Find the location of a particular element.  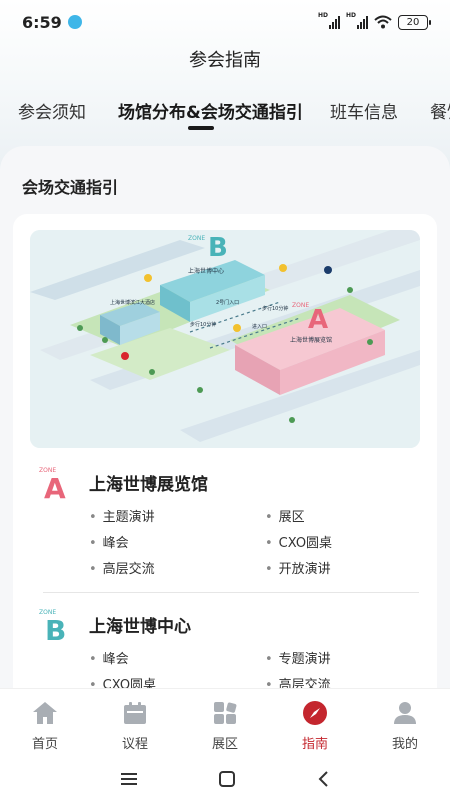

tabbar-item-exhibition: 展区 is located at coordinates (225, 723).